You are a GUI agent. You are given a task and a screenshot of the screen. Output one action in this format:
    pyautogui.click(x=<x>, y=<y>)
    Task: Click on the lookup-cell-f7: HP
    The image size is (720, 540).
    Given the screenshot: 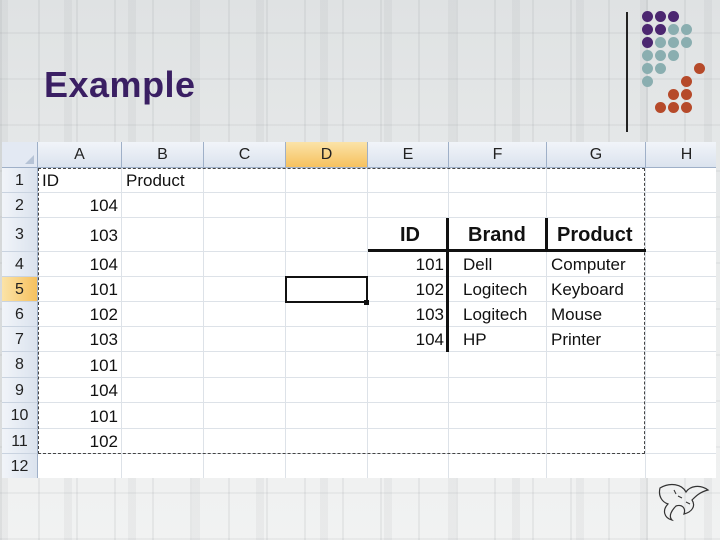 What is the action you would take?
    pyautogui.click(x=475, y=340)
    